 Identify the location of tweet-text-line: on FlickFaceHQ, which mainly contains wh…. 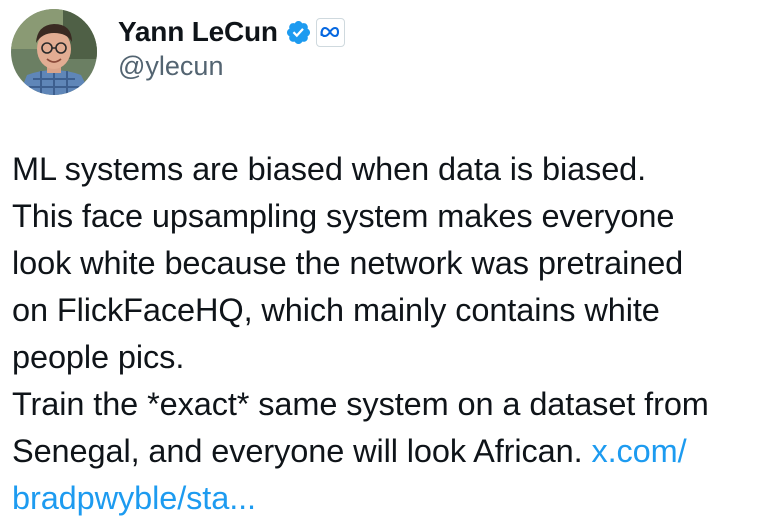
(336, 310).